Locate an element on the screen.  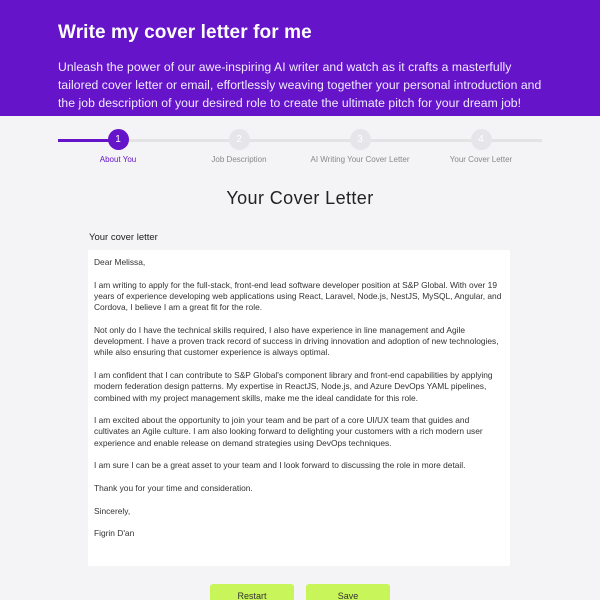
step-label: AI Writing Your Cover Letter is located at coordinates (360, 159).